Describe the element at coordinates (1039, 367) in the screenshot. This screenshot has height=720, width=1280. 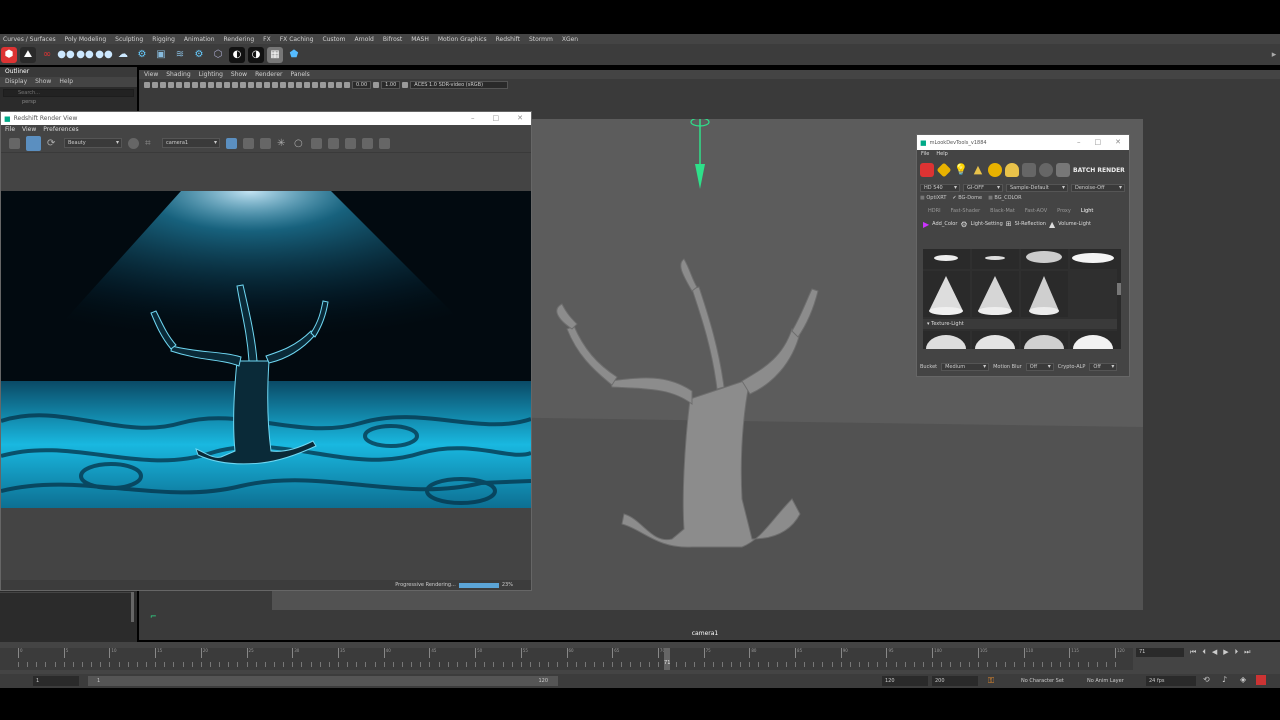
I see `motion-blur-select: Off` at that location.